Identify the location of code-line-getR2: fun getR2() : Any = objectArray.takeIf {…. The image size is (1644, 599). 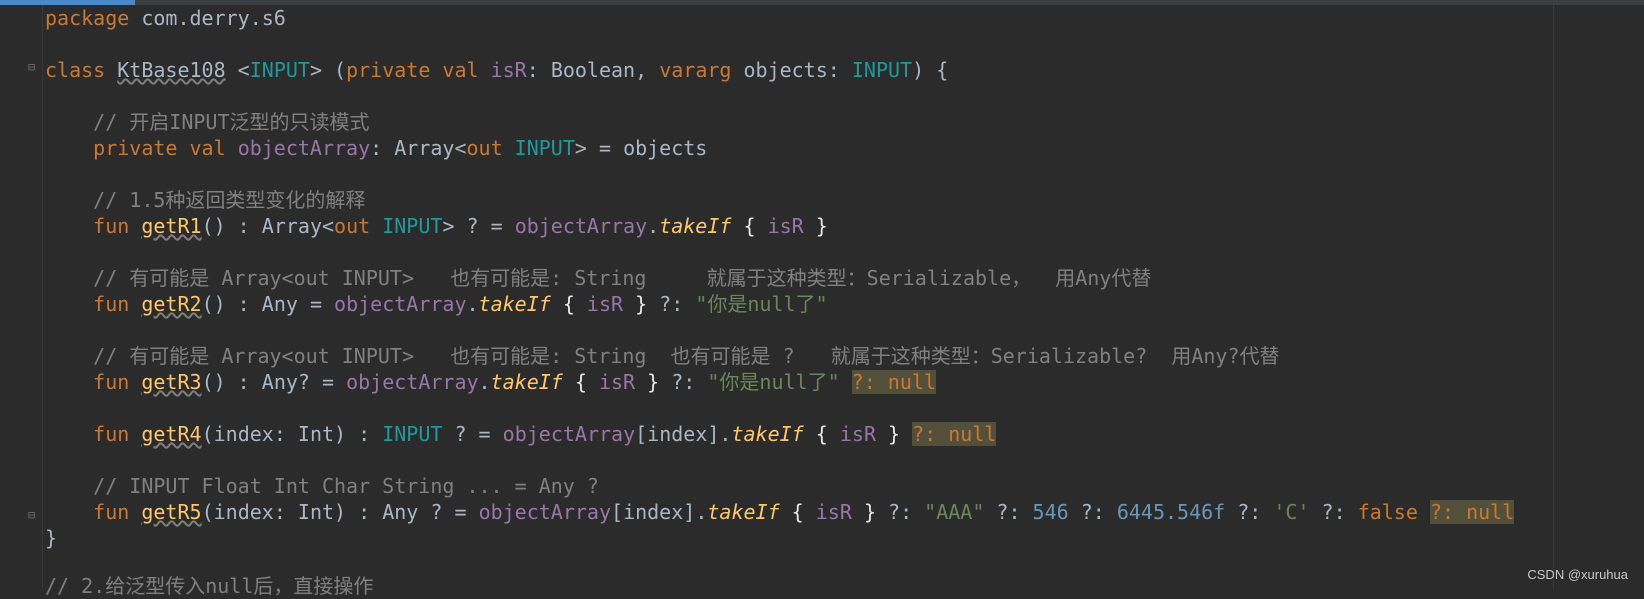
(460, 304).